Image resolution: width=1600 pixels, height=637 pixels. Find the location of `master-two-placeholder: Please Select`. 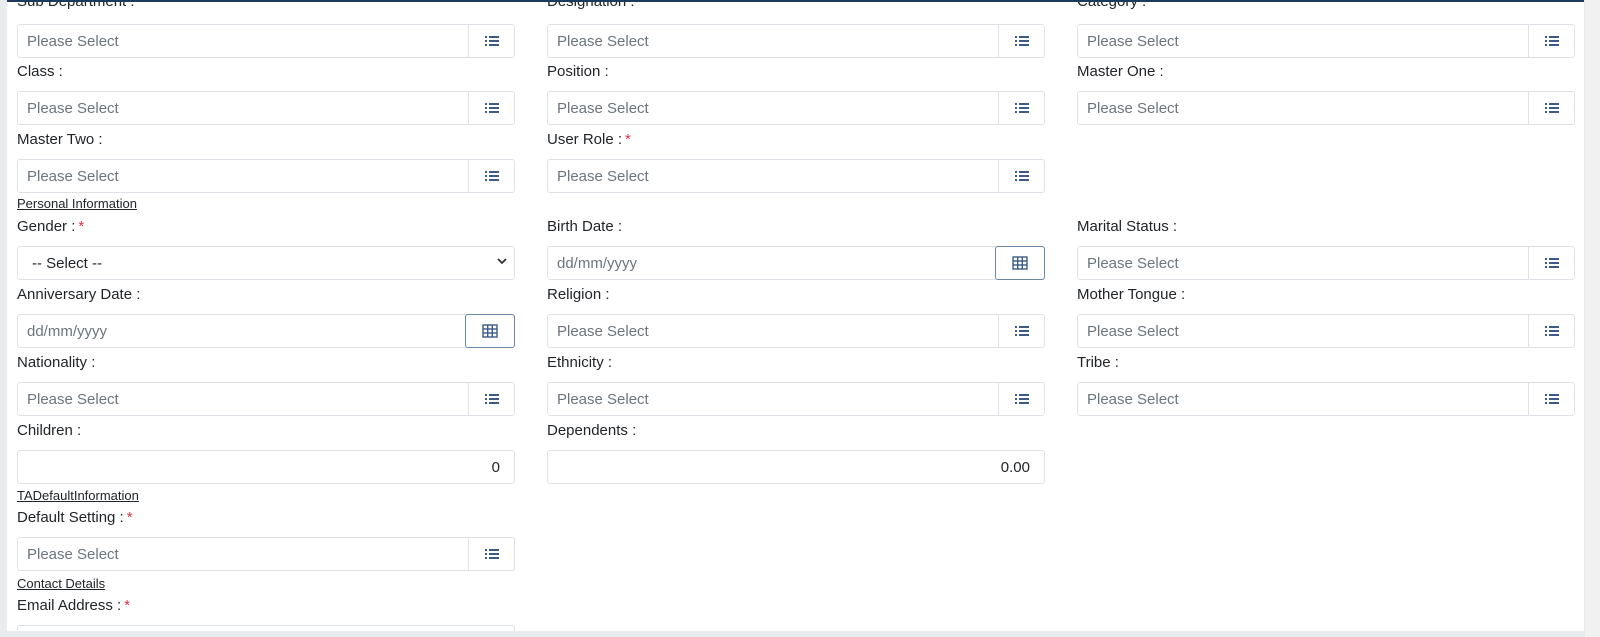

master-two-placeholder: Please Select is located at coordinates (73, 176).